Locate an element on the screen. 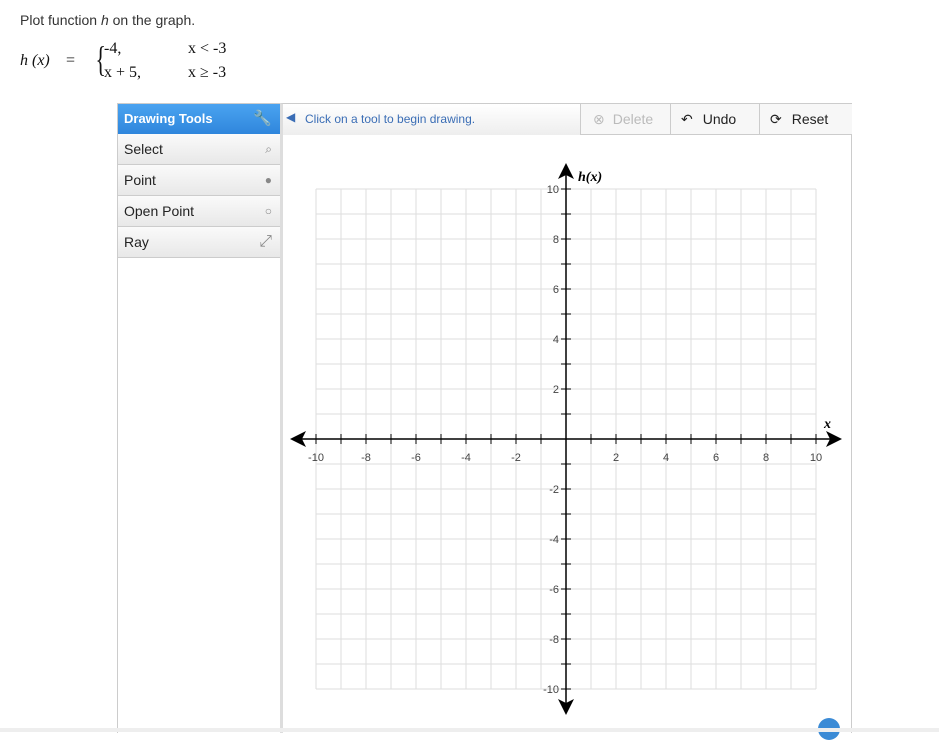 This screenshot has height=740, width=939. x-tick-label: 6 is located at coordinates (716, 458).